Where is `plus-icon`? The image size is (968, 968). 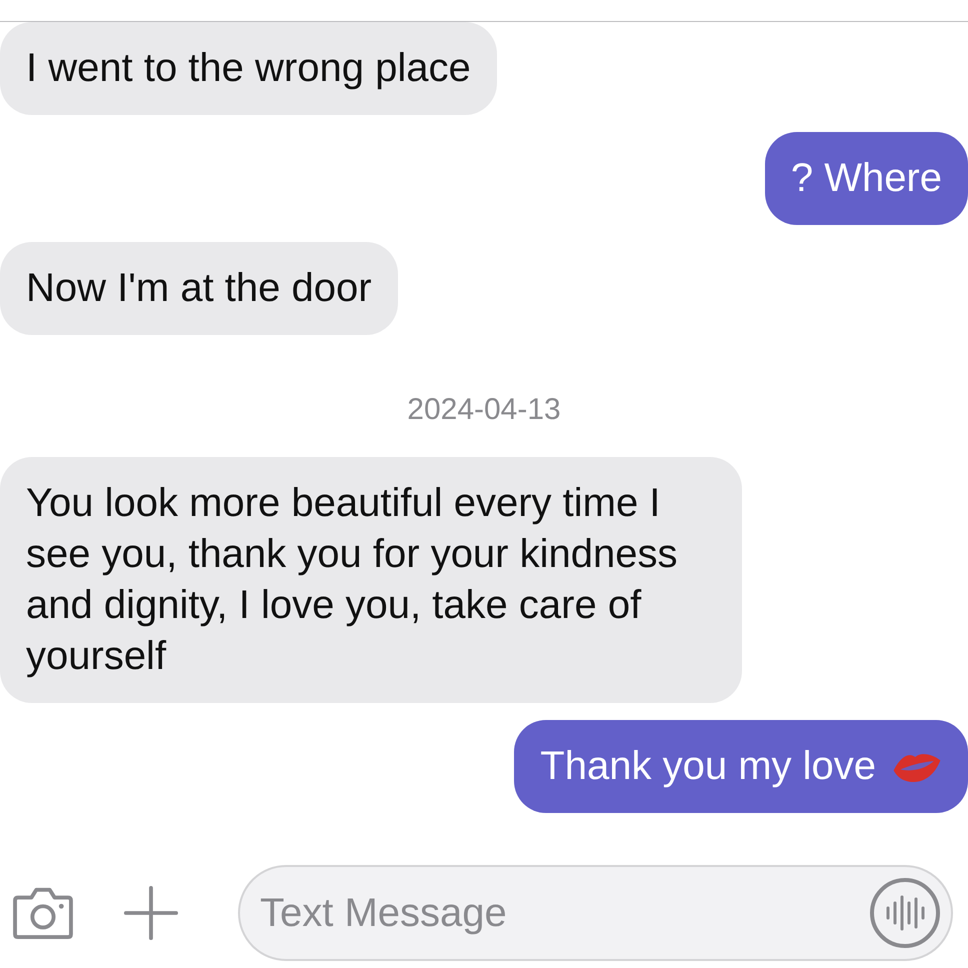
plus-icon is located at coordinates (151, 913).